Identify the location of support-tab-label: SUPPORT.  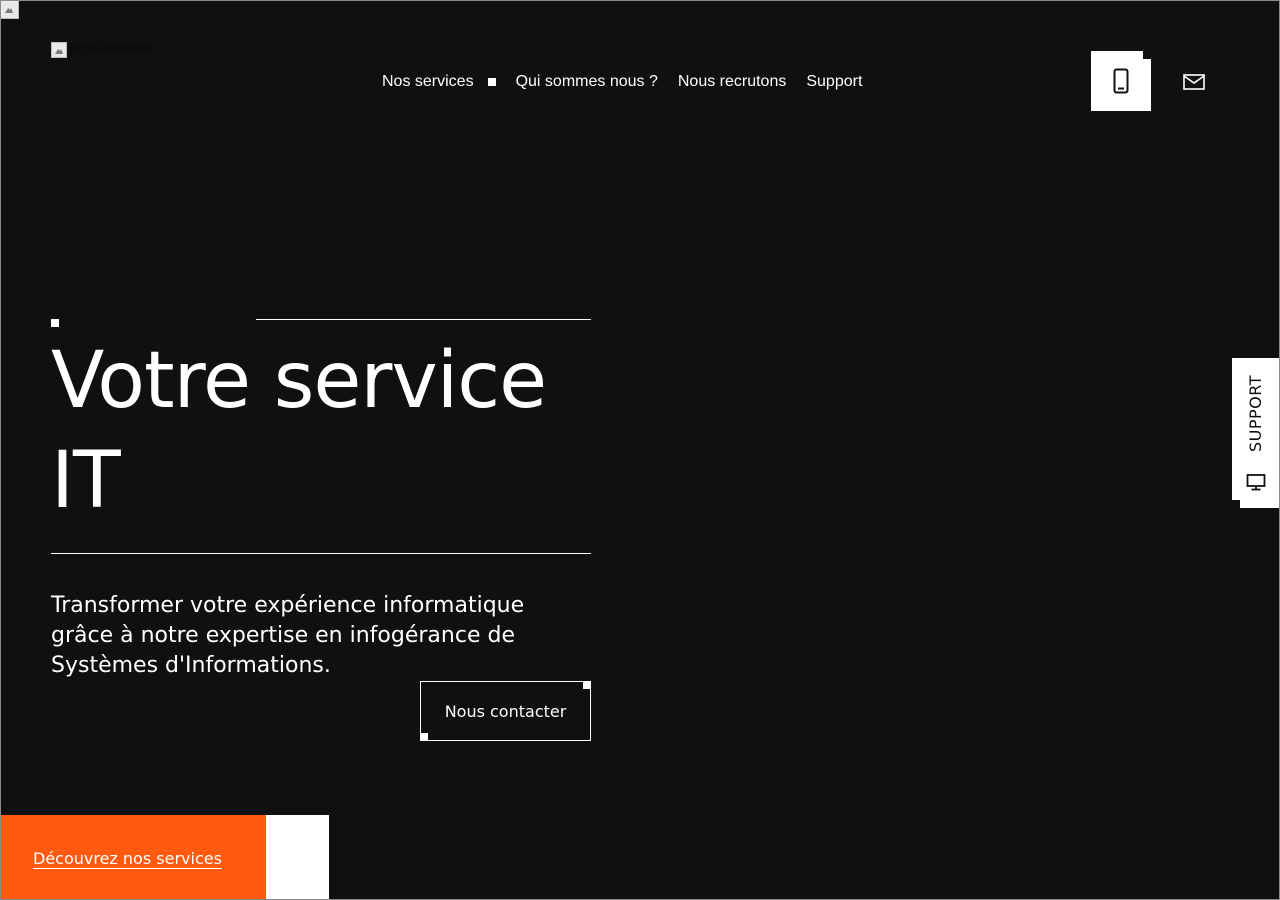
(1255, 414).